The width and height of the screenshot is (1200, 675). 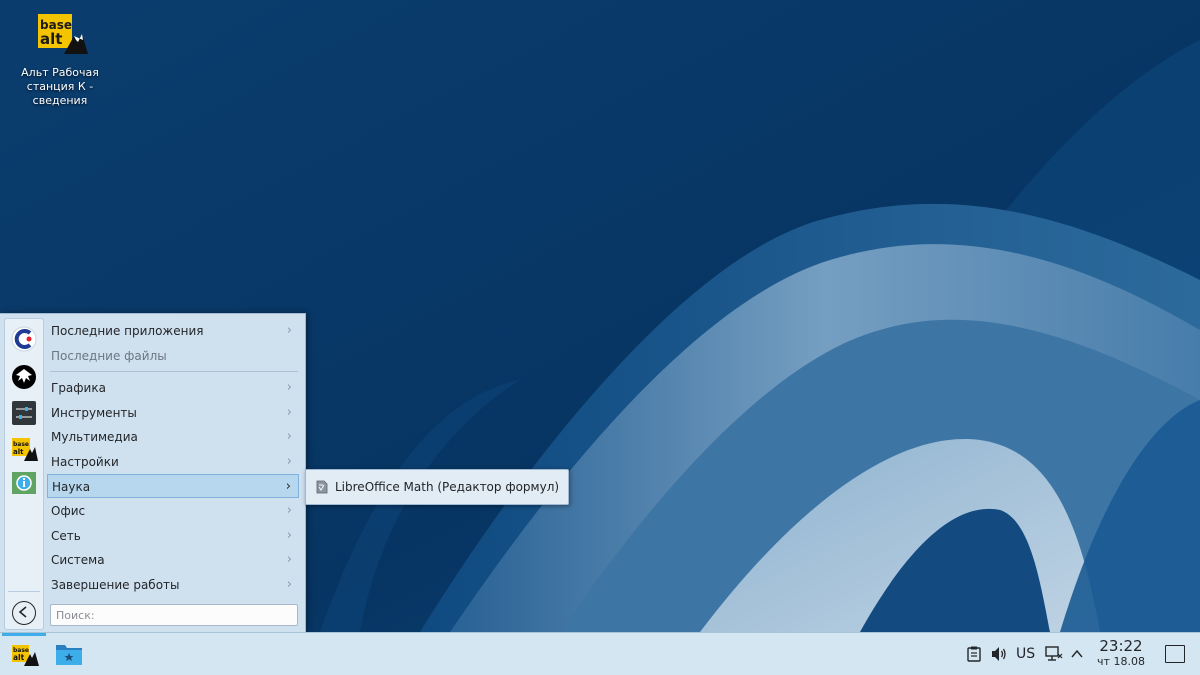 I want to click on menu-item-recent-files: Последние файлы, so click(x=173, y=356).